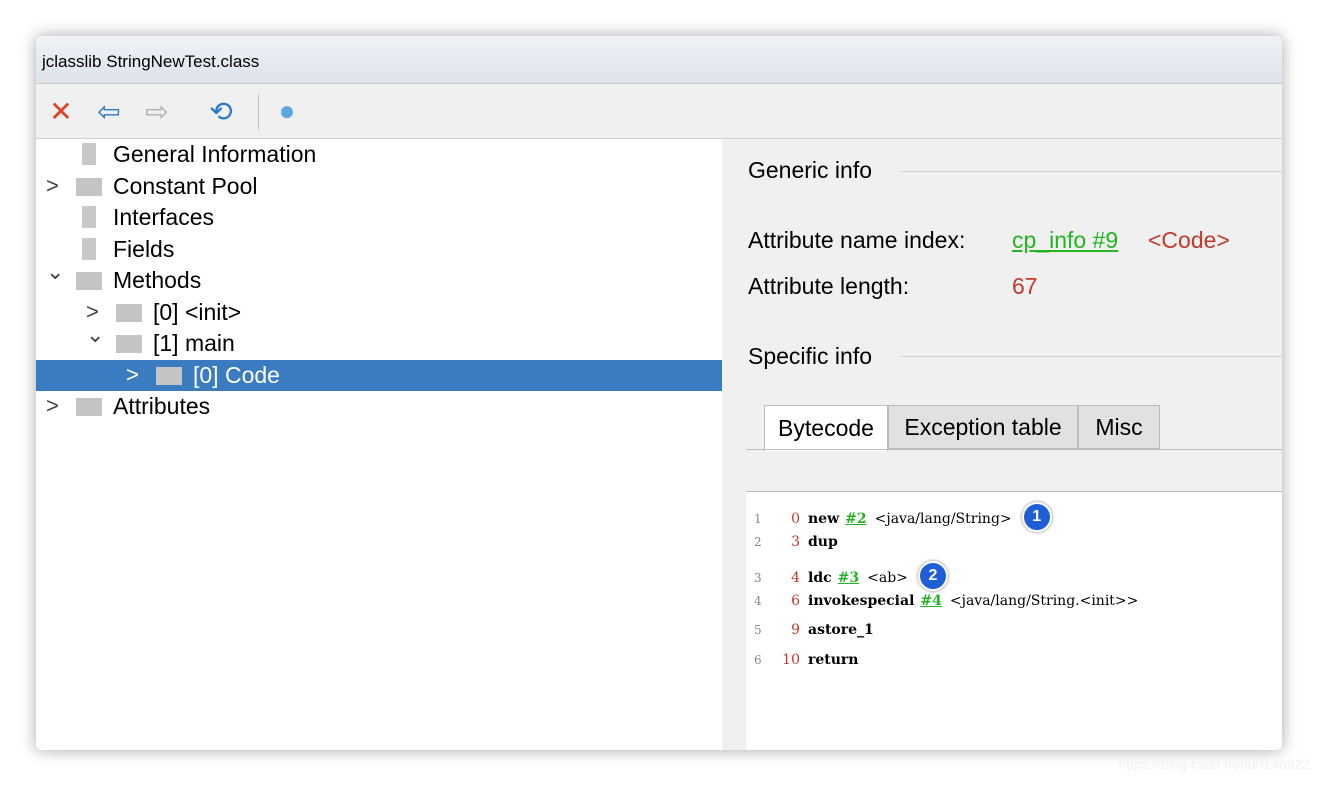 This screenshot has height=786, width=1318. I want to click on tree-item-label: [0] Code, so click(236, 374).